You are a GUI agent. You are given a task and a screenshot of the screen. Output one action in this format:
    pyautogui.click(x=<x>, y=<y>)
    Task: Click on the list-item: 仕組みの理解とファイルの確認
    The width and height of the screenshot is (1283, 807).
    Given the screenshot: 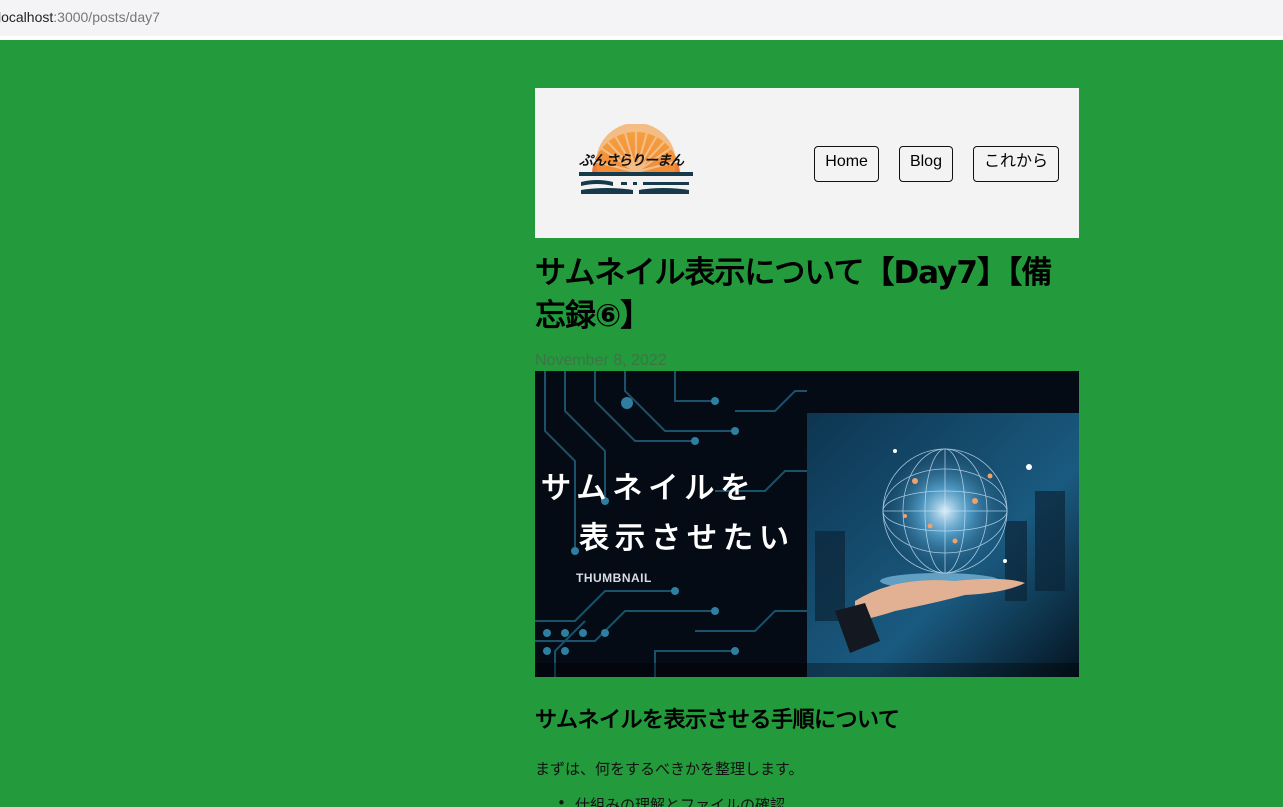 What is the action you would take?
    pyautogui.click(x=671, y=800)
    